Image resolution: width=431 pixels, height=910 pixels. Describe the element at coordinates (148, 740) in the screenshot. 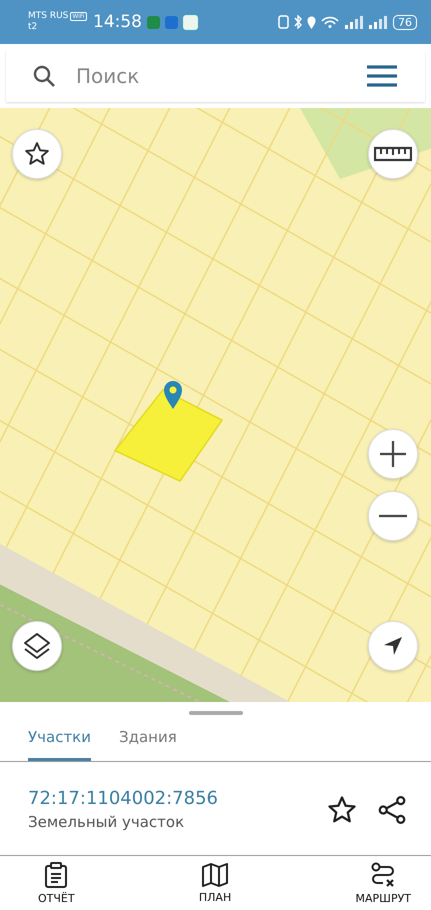

I see `tab: Здания` at that location.